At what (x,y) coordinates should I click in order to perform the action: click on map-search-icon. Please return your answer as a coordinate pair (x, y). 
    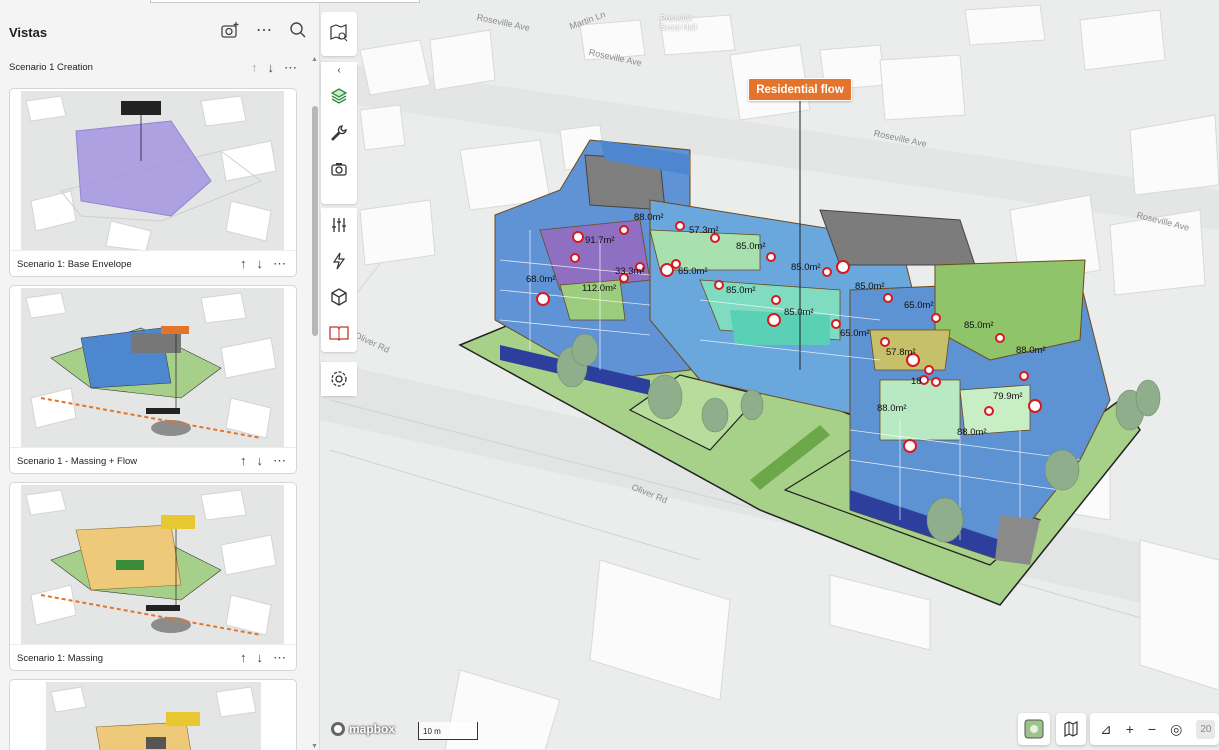
    Looking at the image, I should click on (339, 33).